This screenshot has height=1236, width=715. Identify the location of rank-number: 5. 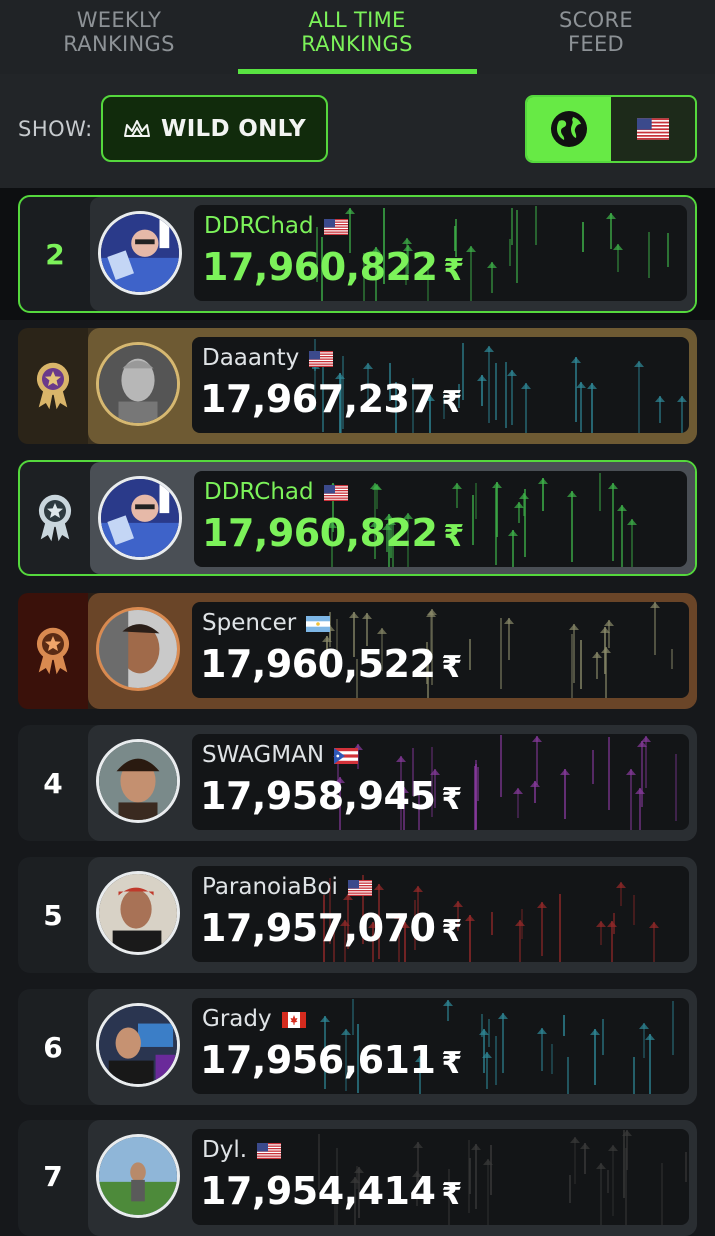
(53, 915).